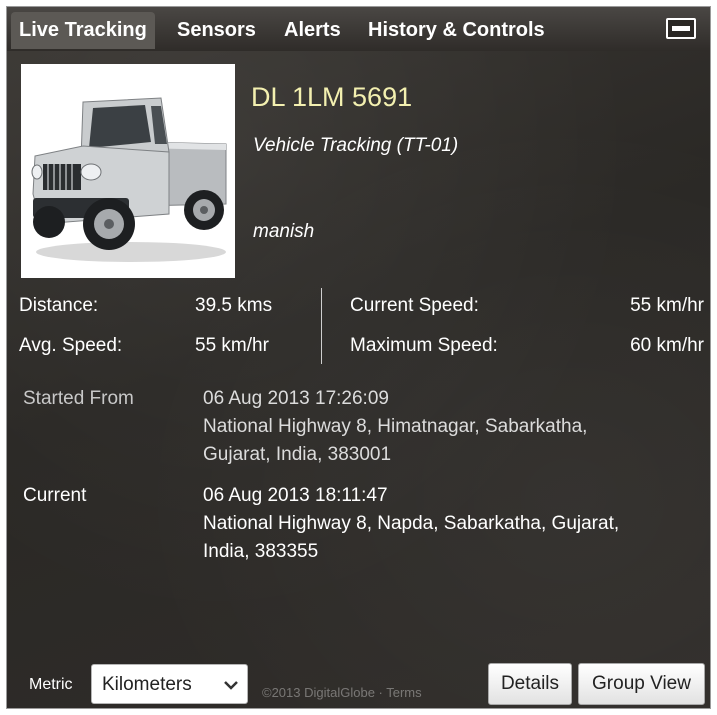 This screenshot has width=717, height=715. I want to click on pickup-truck-image, so click(129, 179).